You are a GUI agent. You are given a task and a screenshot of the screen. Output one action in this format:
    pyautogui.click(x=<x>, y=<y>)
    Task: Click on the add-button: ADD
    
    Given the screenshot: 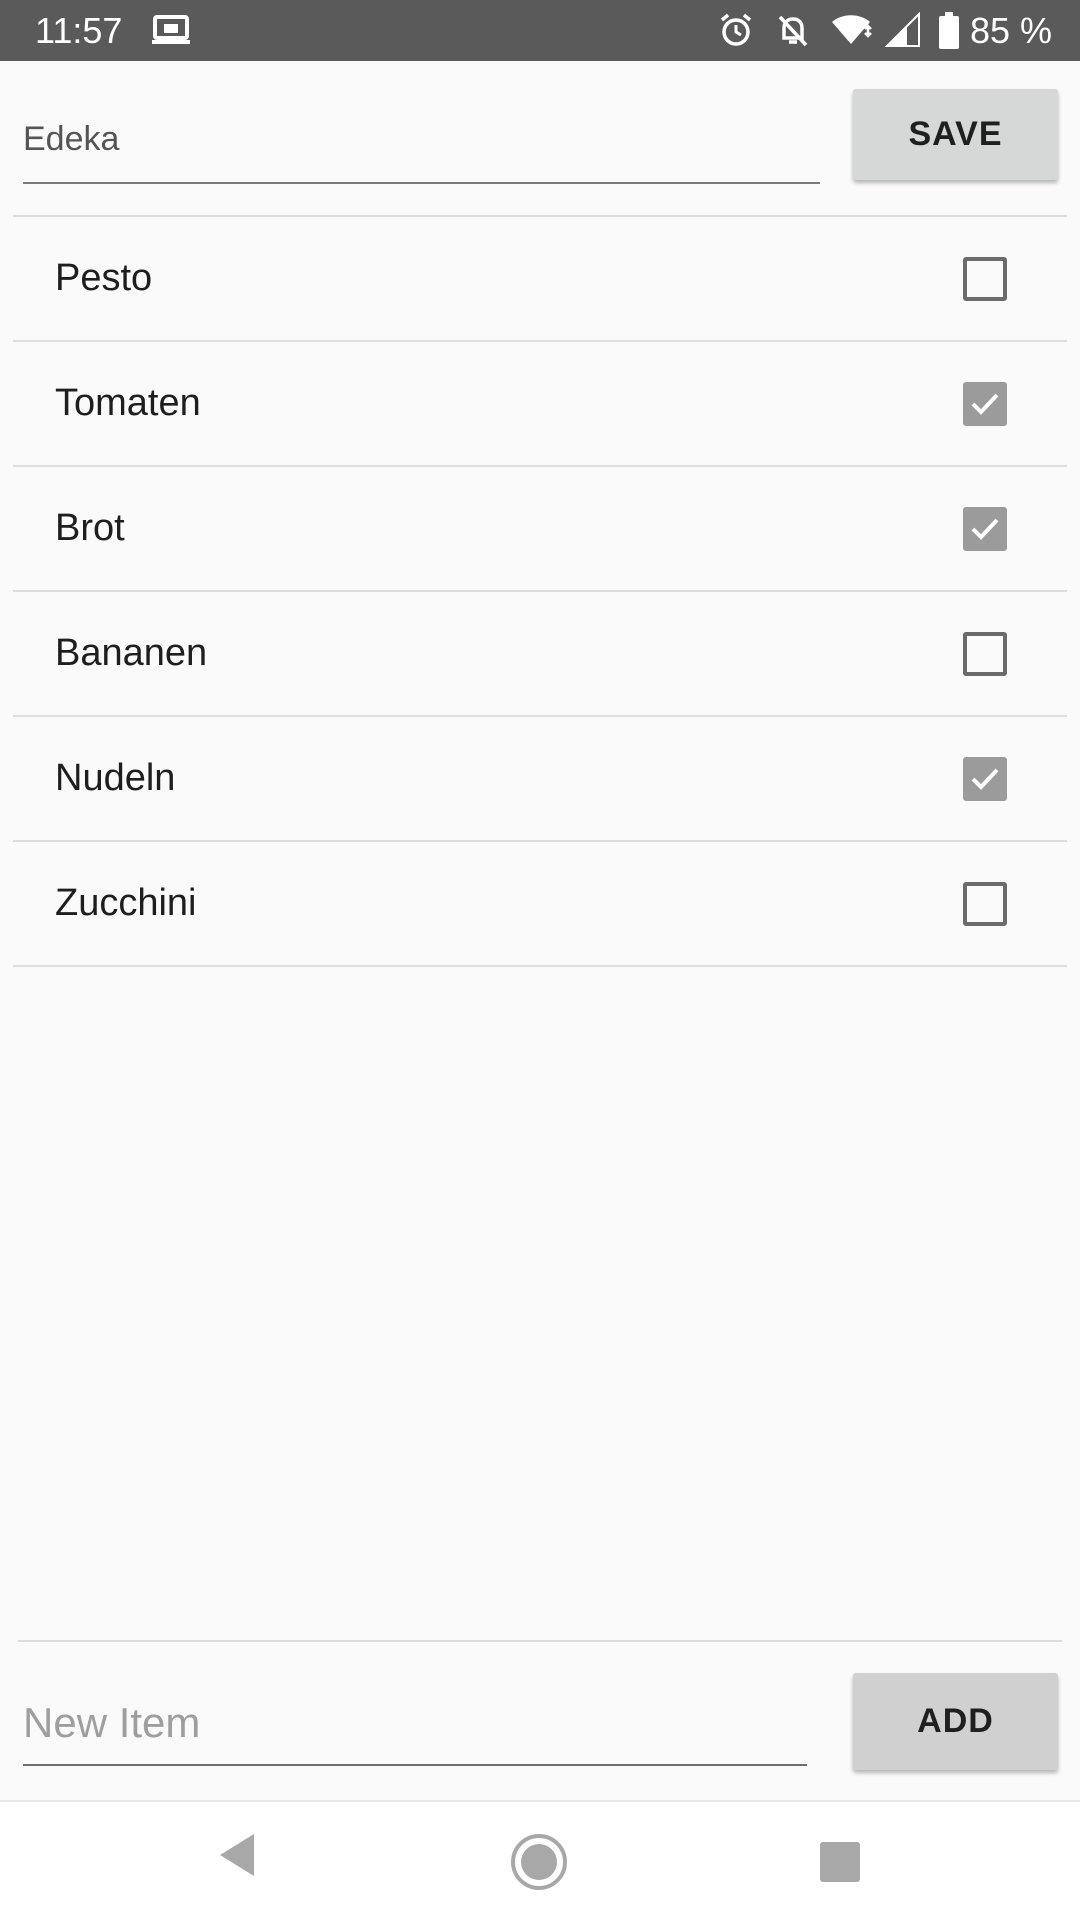 What is the action you would take?
    pyautogui.click(x=955, y=1721)
    